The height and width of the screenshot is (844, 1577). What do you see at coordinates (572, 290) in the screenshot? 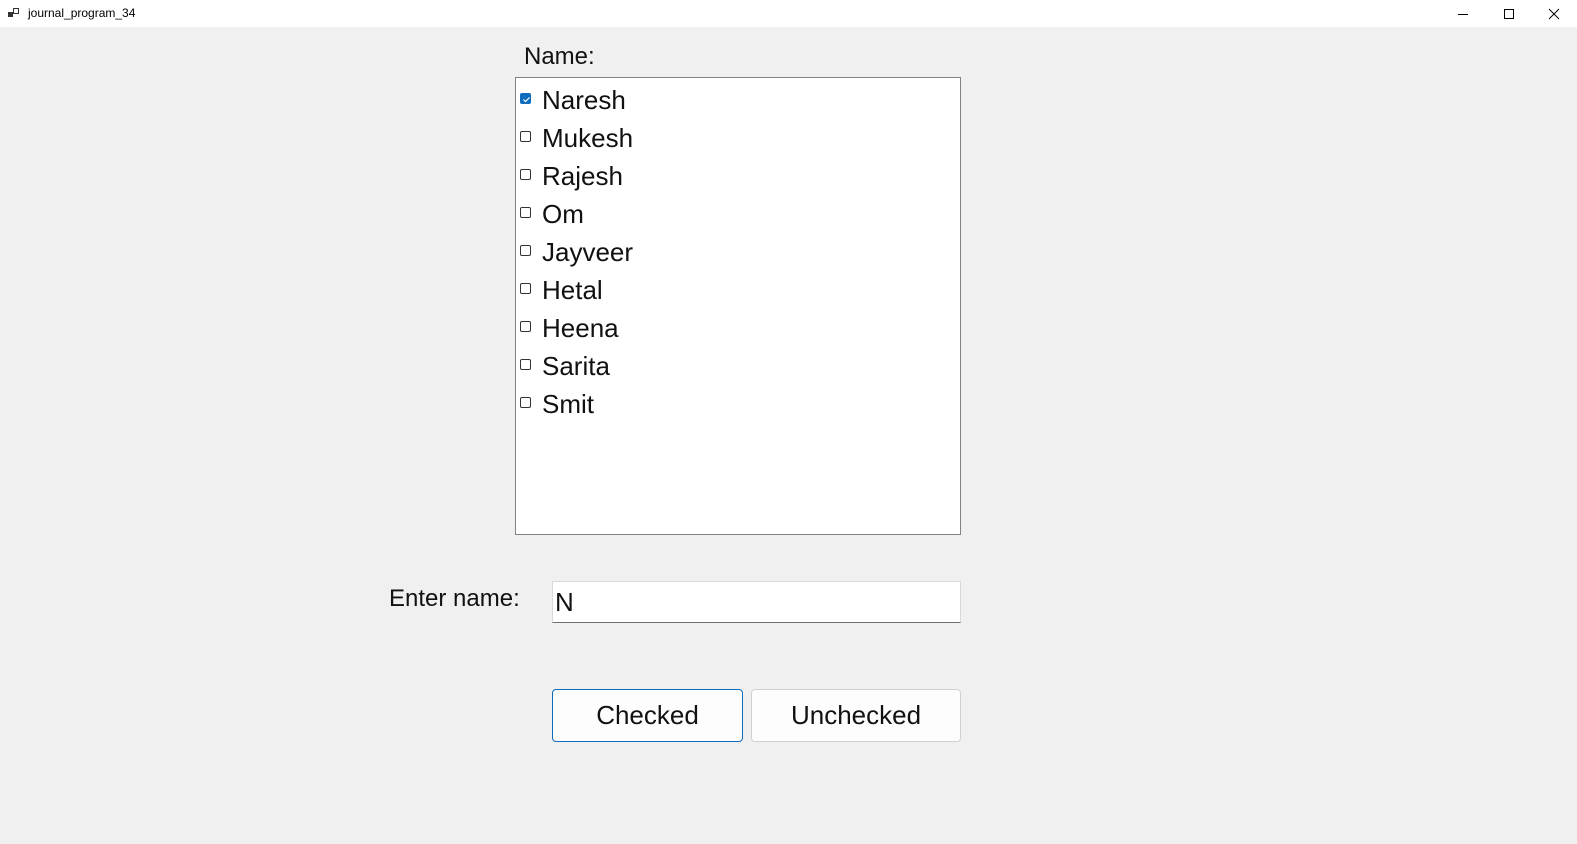
I see `list-item-label: Hetal` at bounding box center [572, 290].